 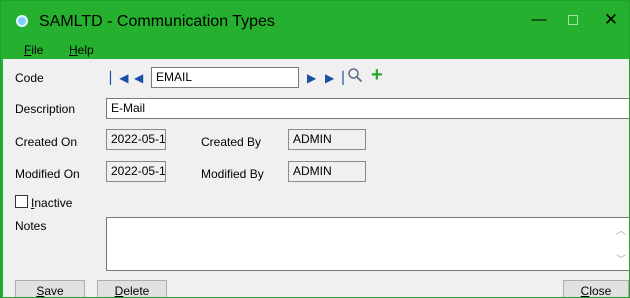 I want to click on menu-help: Help, so click(x=81, y=50).